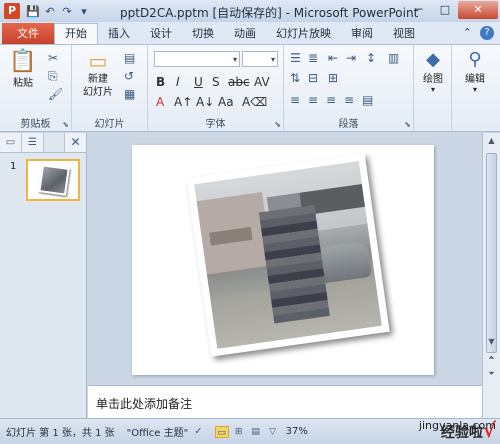 The height and width of the screenshot is (444, 500). I want to click on paste-button: 📋 粘贴, so click(23, 69).